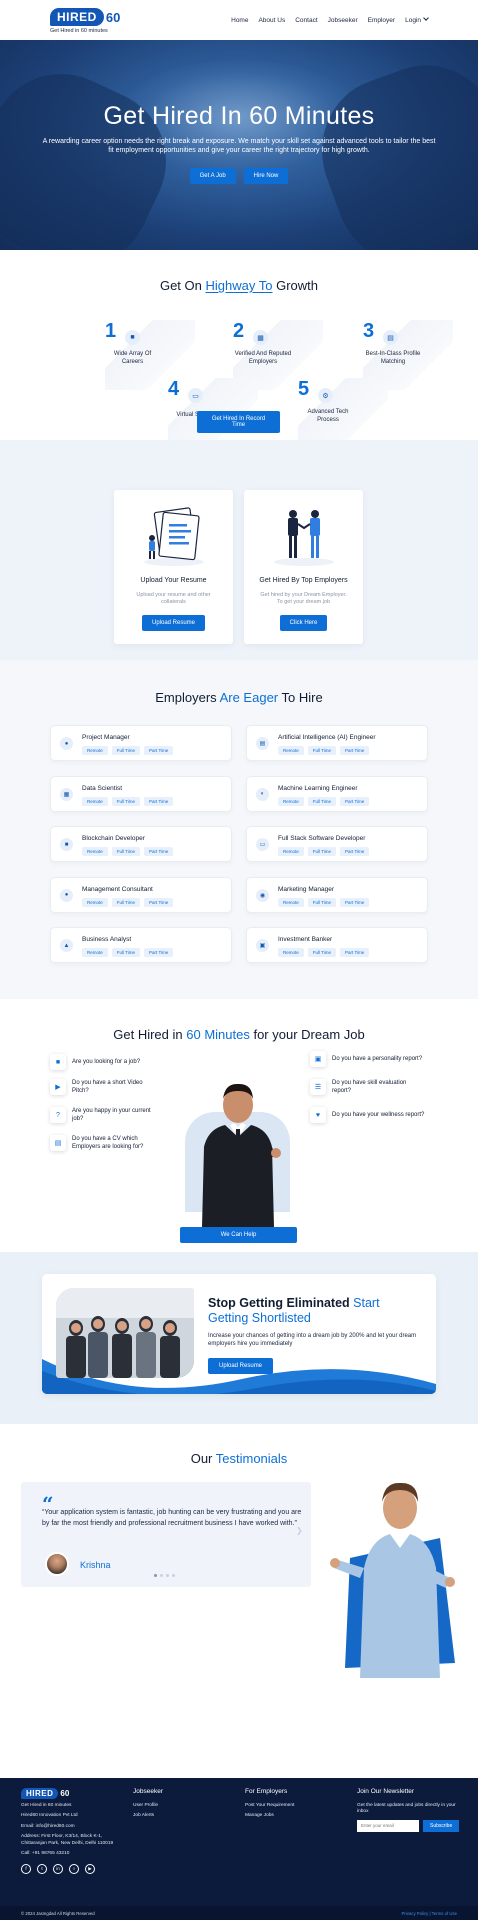 This screenshot has height=1920, width=478. Describe the element at coordinates (441, 1825) in the screenshot. I see `subscribe-button: Subscribe` at that location.